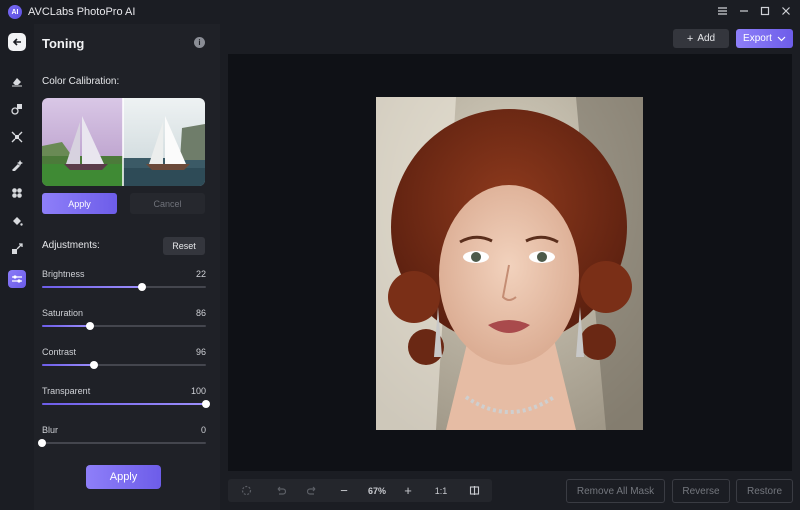  Describe the element at coordinates (246, 490) in the screenshot. I see `lasso-icon` at that location.